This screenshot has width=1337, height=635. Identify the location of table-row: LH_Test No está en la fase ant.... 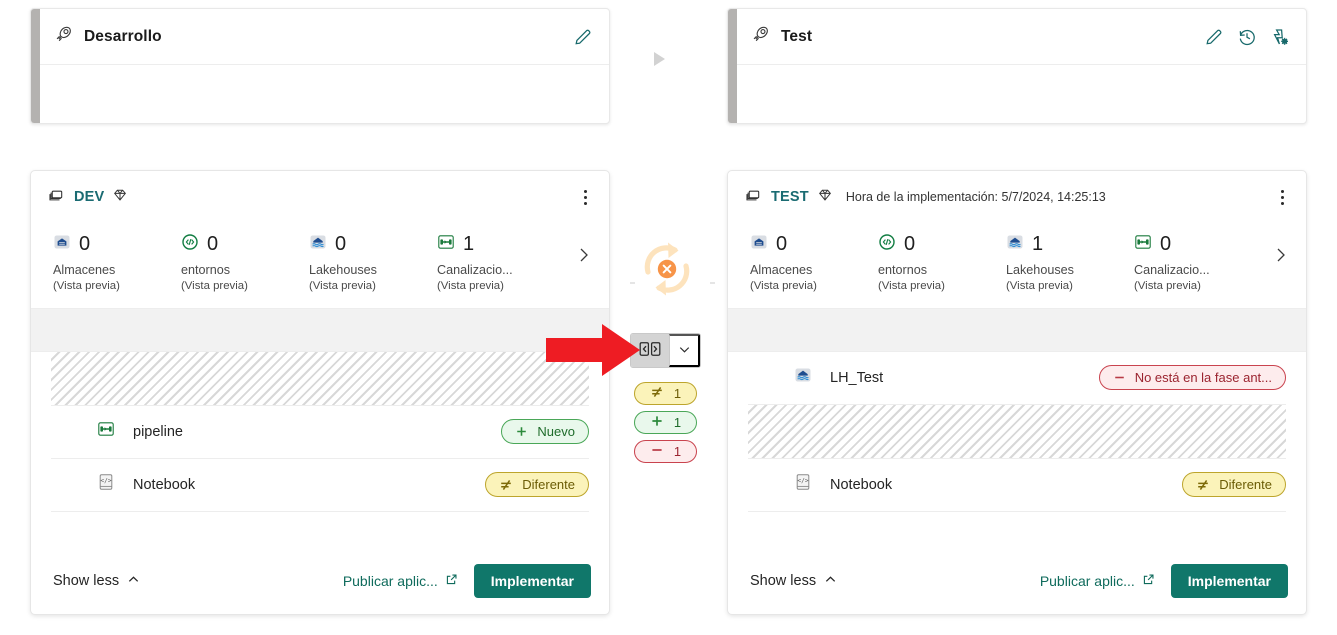
(1017, 378).